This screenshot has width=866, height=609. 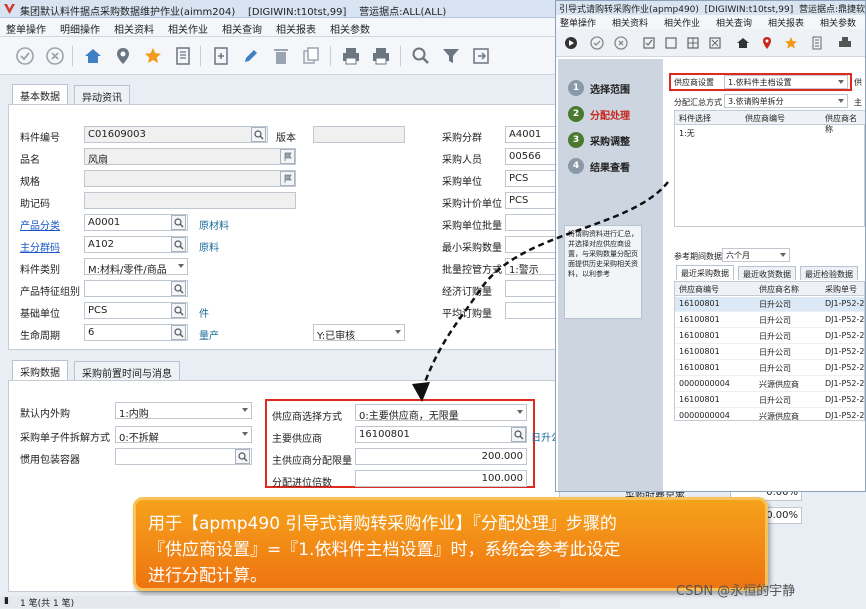 I want to click on main-supplier-label: 主要供应商, so click(x=297, y=439).